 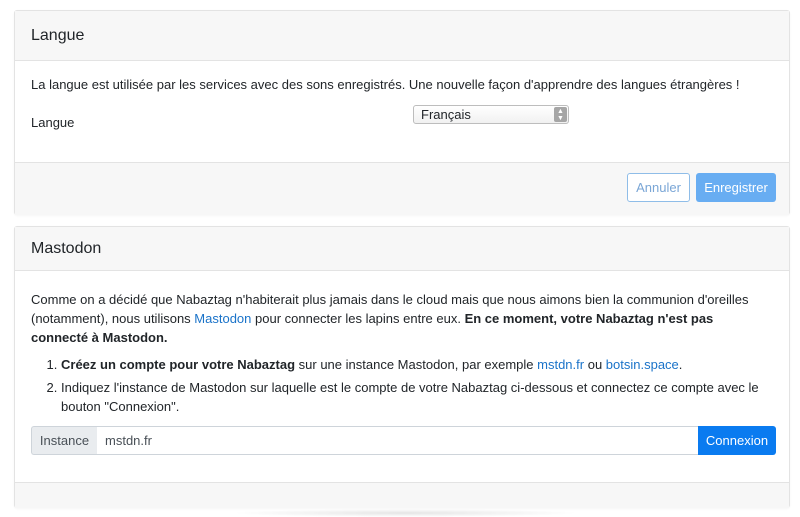 What do you see at coordinates (680, 364) in the screenshot?
I see `step1-end: .` at bounding box center [680, 364].